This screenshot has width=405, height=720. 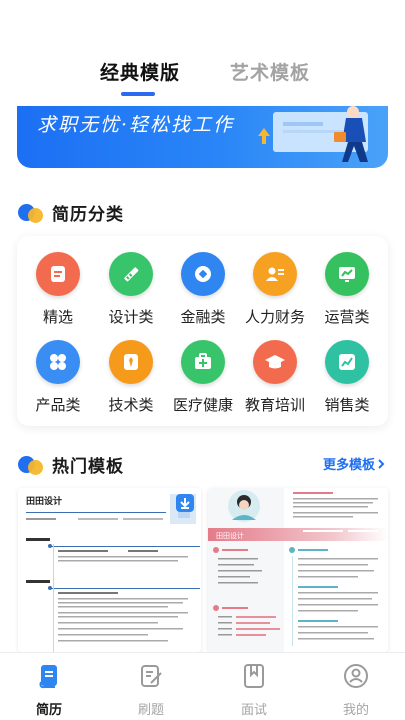 What do you see at coordinates (49, 690) in the screenshot?
I see `nav-resume: 简历` at bounding box center [49, 690].